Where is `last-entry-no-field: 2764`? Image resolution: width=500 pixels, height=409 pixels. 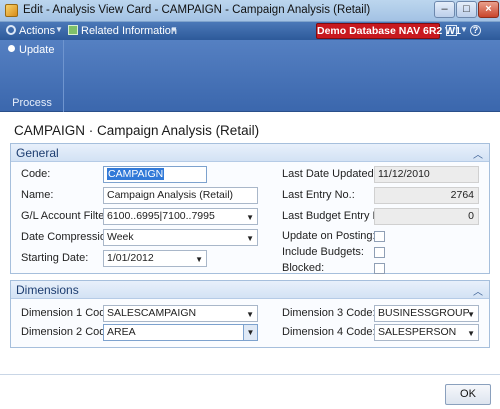 last-entry-no-field: 2764 is located at coordinates (426, 195).